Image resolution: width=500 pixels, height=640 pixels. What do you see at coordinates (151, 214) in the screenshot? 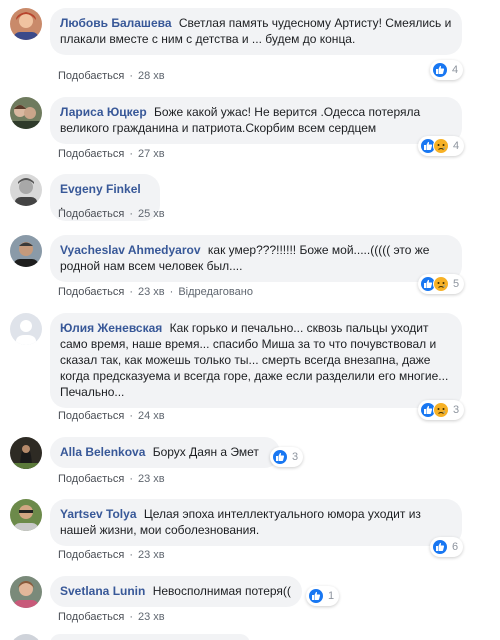
I see `comment-time: 25 хв` at bounding box center [151, 214].